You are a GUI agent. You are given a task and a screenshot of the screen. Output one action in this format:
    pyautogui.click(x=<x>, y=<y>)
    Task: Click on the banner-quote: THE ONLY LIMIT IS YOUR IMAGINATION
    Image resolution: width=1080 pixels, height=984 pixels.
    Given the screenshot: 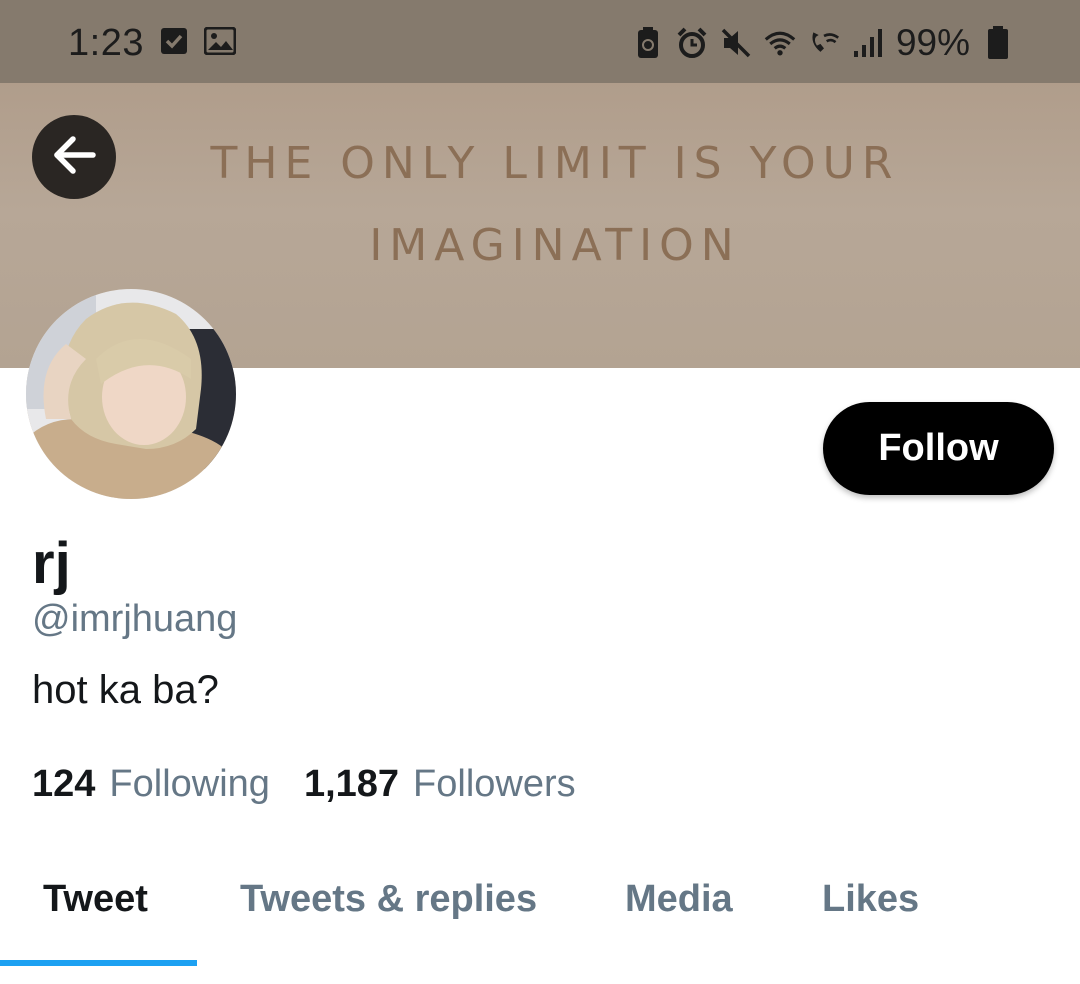 What is the action you would take?
    pyautogui.click(x=555, y=205)
    